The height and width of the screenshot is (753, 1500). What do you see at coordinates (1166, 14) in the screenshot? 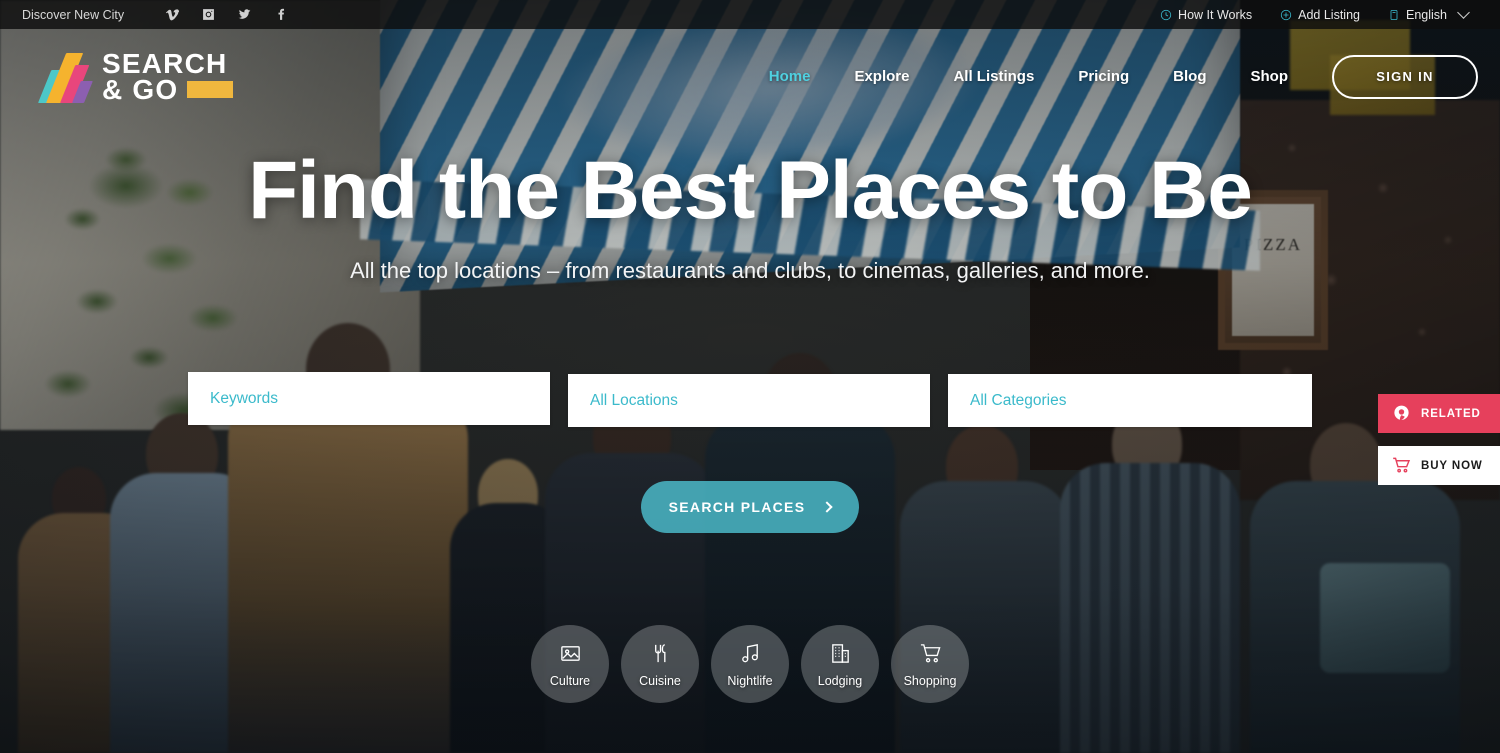
I see `clock-icon` at bounding box center [1166, 14].